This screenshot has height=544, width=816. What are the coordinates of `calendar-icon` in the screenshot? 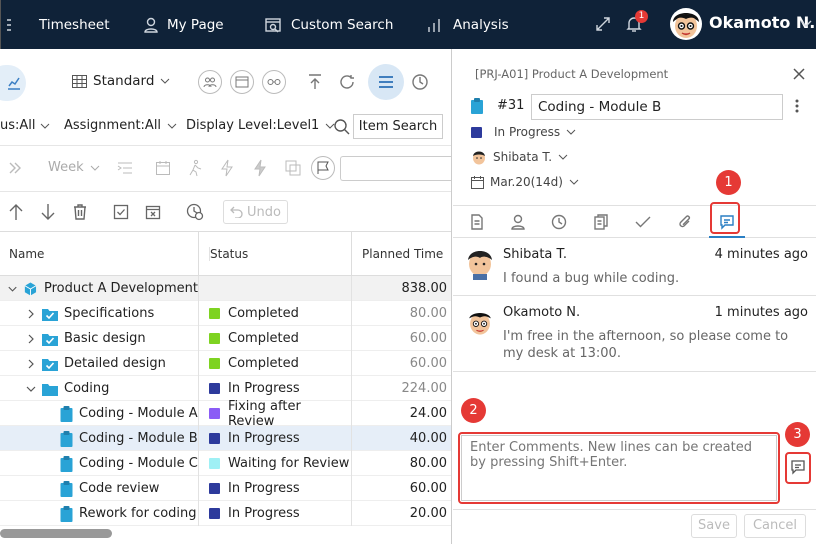 It's located at (163, 168).